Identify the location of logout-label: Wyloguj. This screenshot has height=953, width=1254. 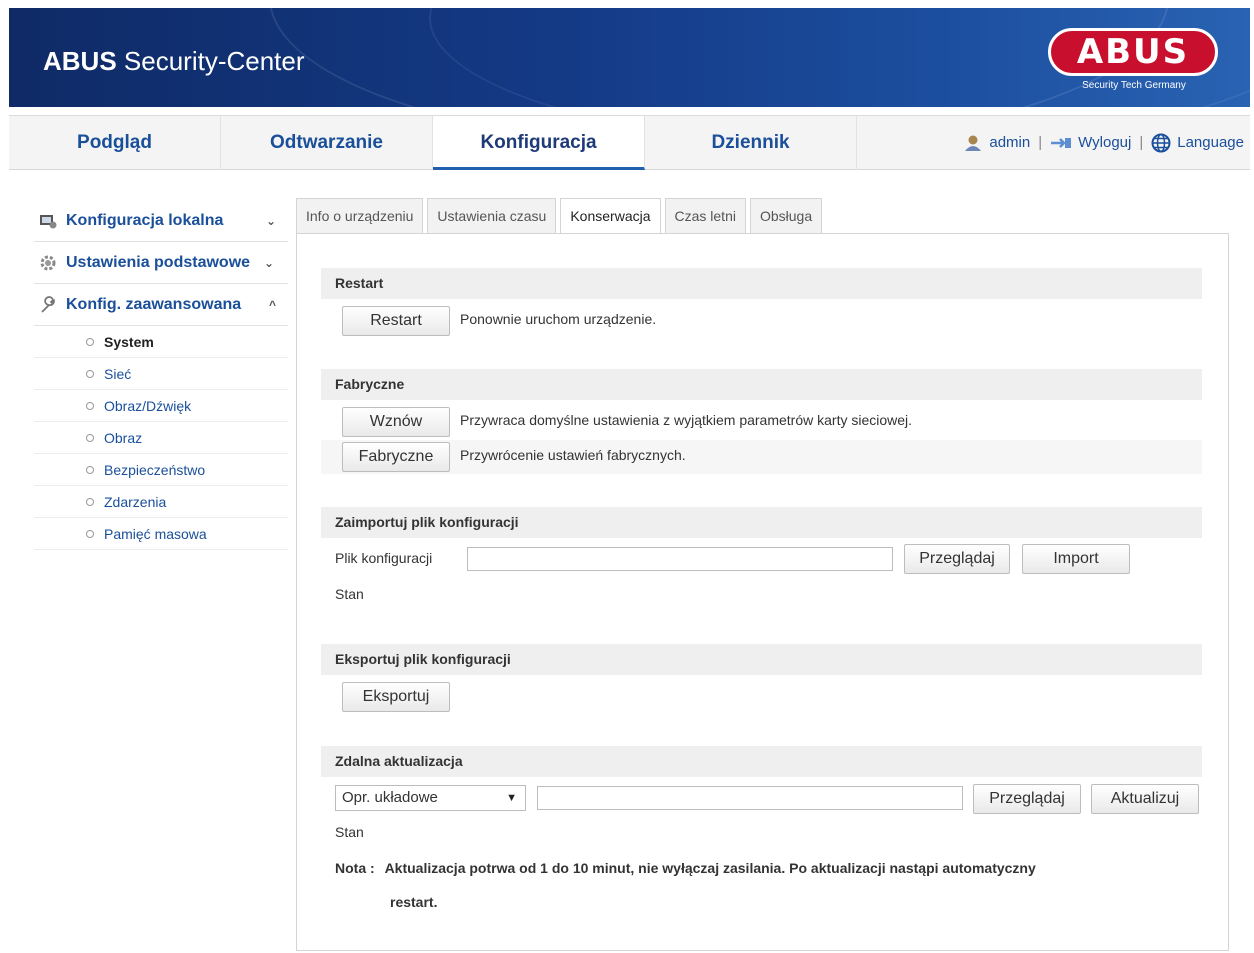
(1105, 142).